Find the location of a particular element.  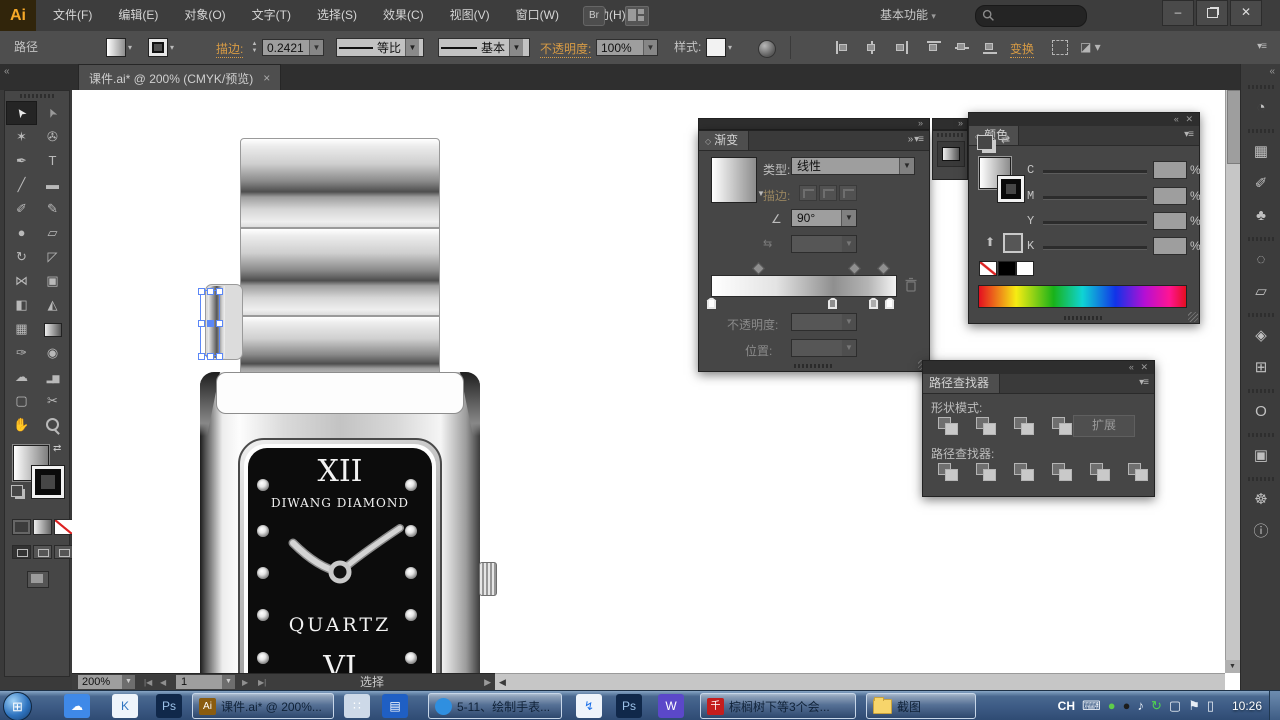

watch-hands is located at coordinates (340, 555).